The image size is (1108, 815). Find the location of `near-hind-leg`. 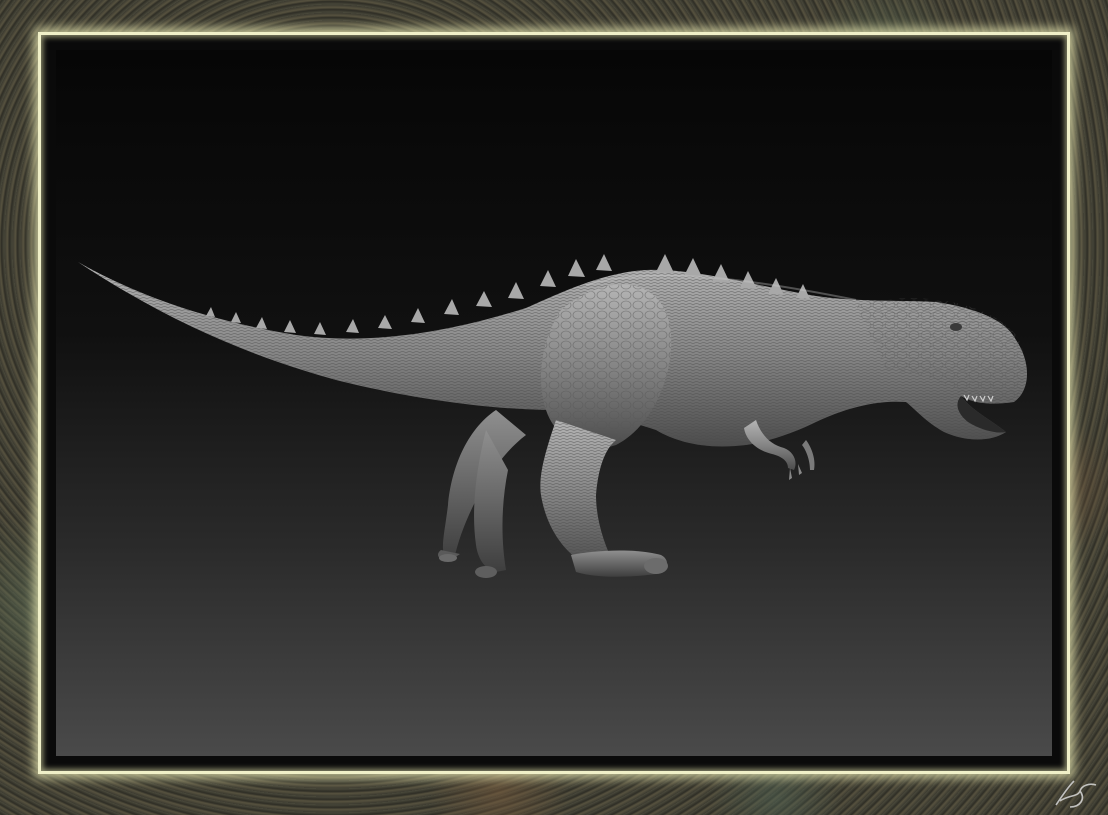

near-hind-leg is located at coordinates (604, 498).